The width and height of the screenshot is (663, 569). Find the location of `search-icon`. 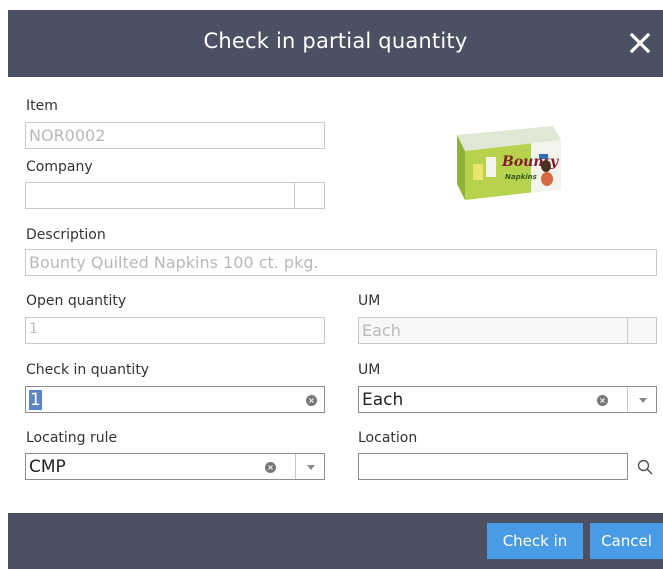

search-icon is located at coordinates (645, 467).